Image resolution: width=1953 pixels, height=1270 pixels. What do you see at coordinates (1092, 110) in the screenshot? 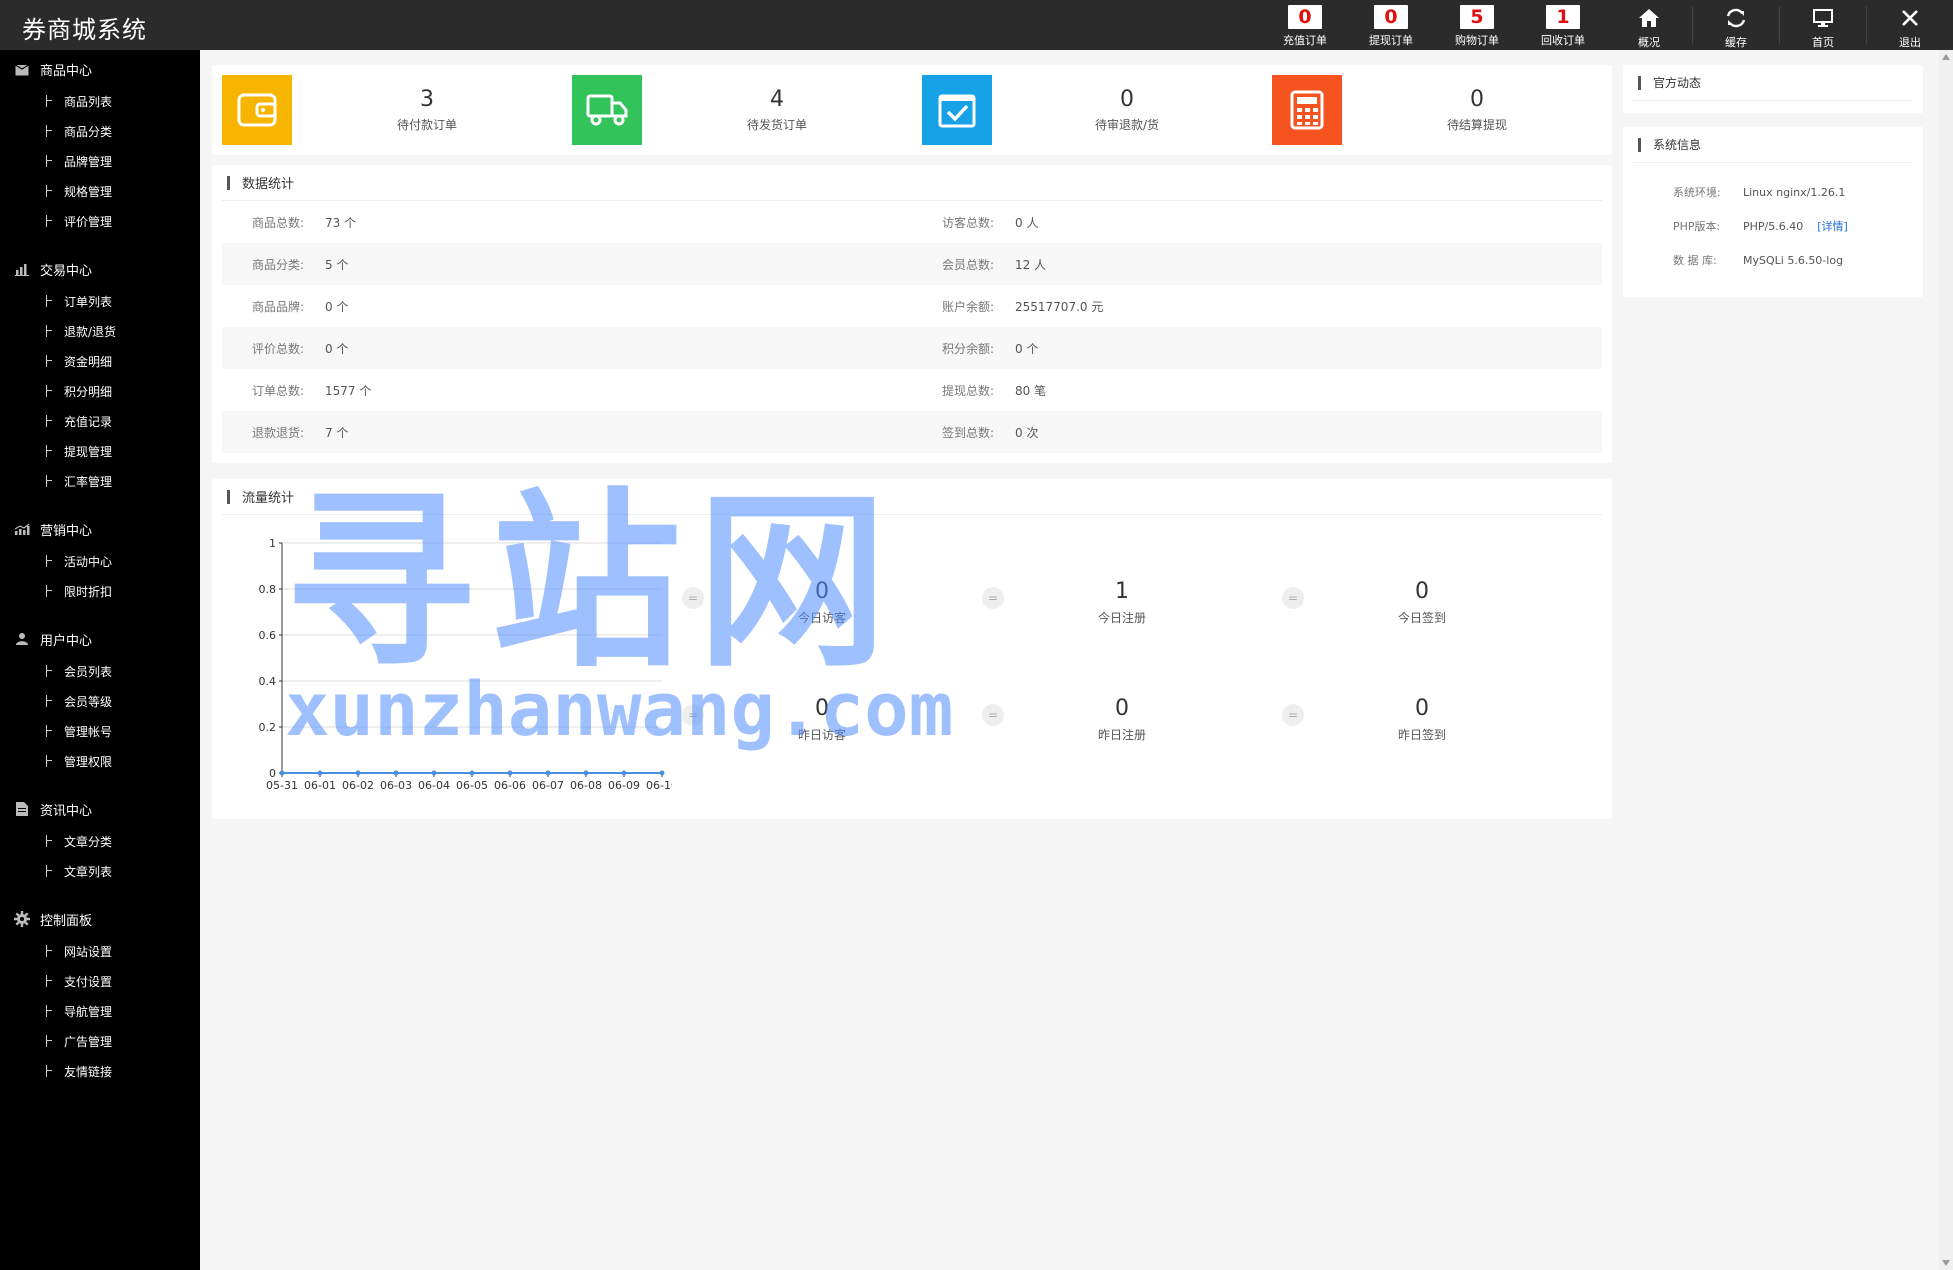
I see `pending-refund-card: 0 待审退款/货` at bounding box center [1092, 110].